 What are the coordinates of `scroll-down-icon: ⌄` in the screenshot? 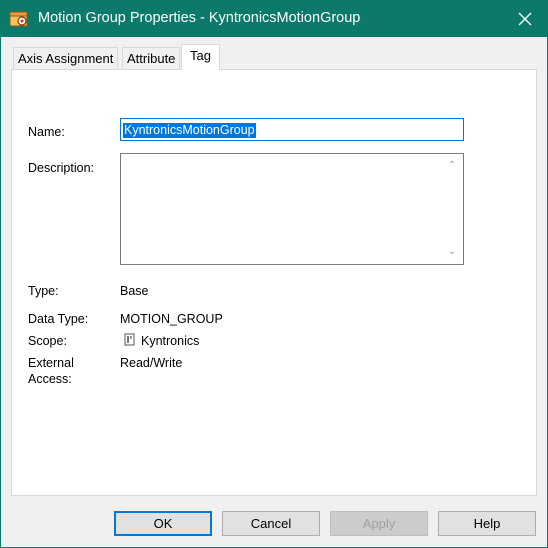 It's located at (452, 252).